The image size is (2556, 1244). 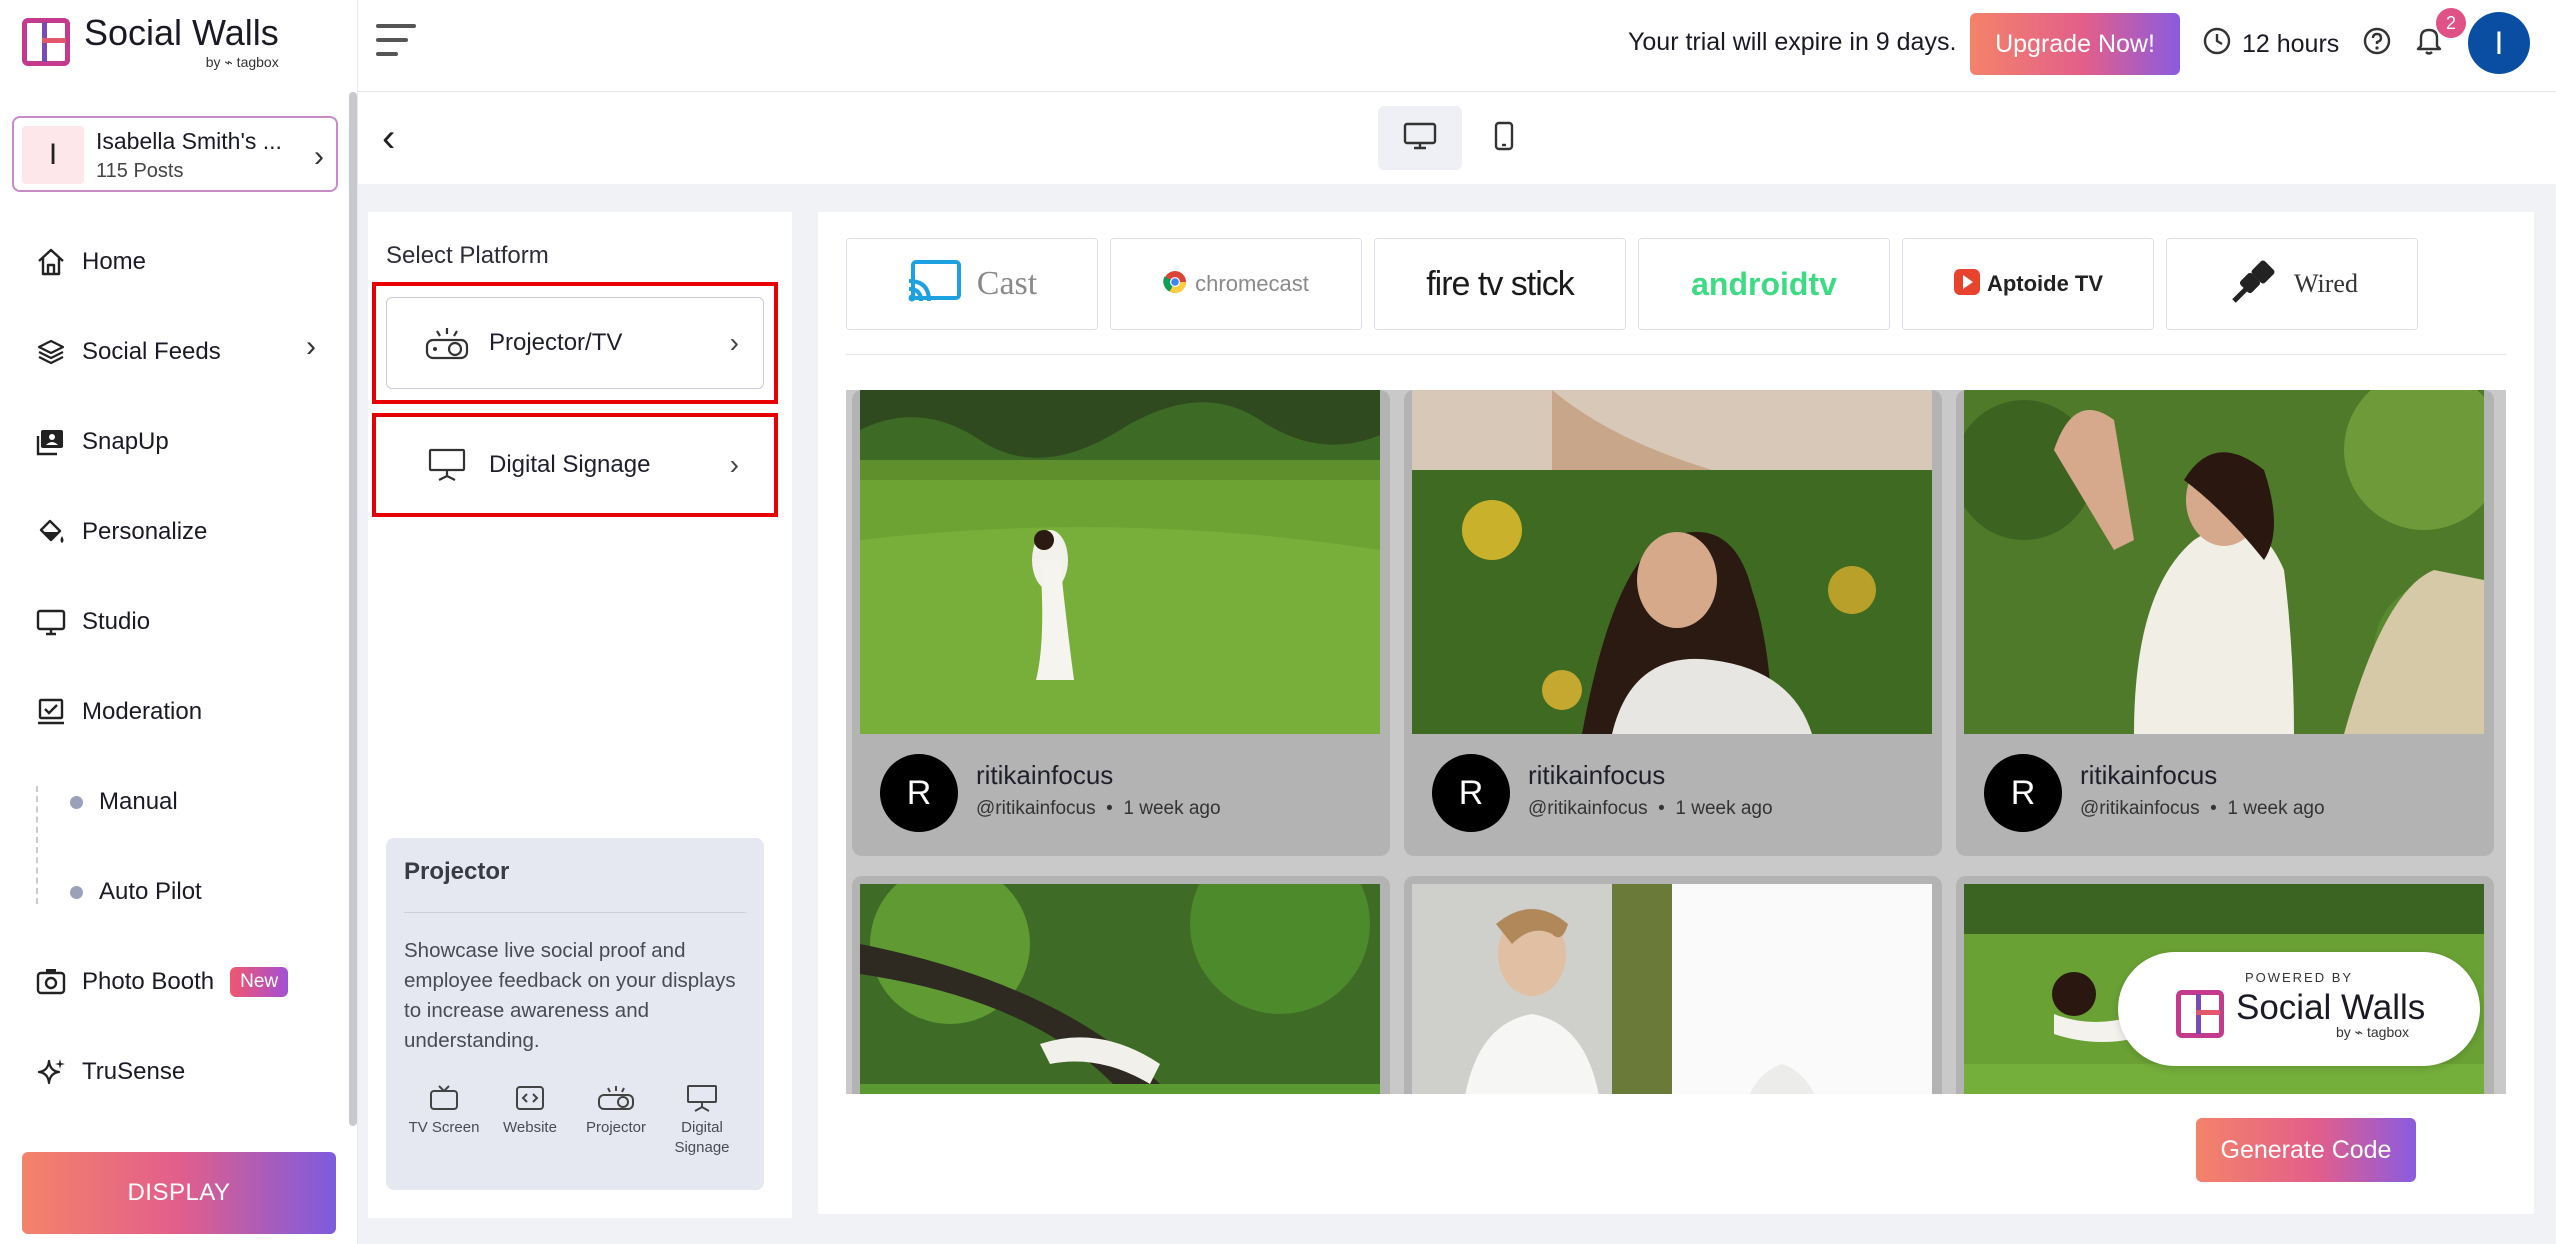 I want to click on back-arrow-icon: ‹, so click(x=388, y=138).